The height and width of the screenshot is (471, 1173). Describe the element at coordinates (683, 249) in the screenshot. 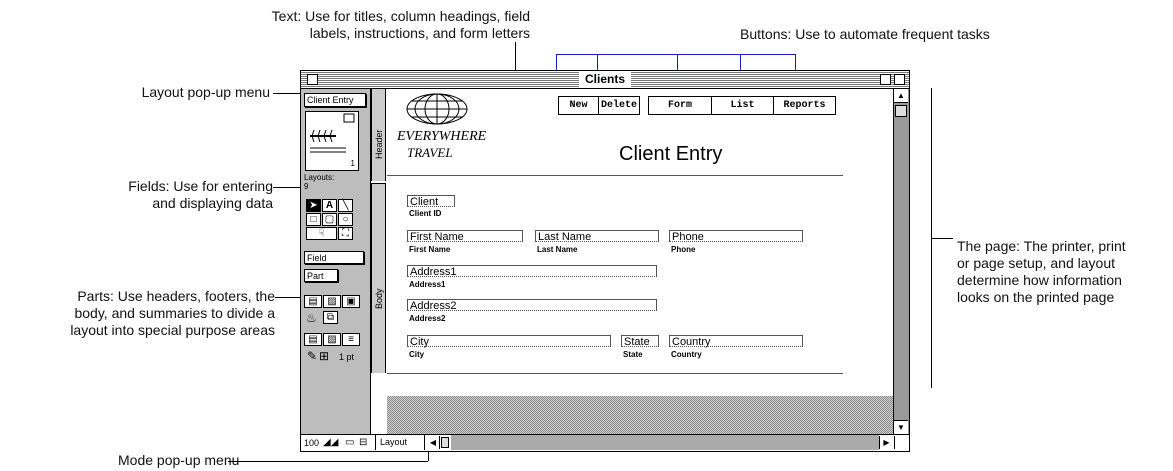

I see `phone-label: Phone` at that location.